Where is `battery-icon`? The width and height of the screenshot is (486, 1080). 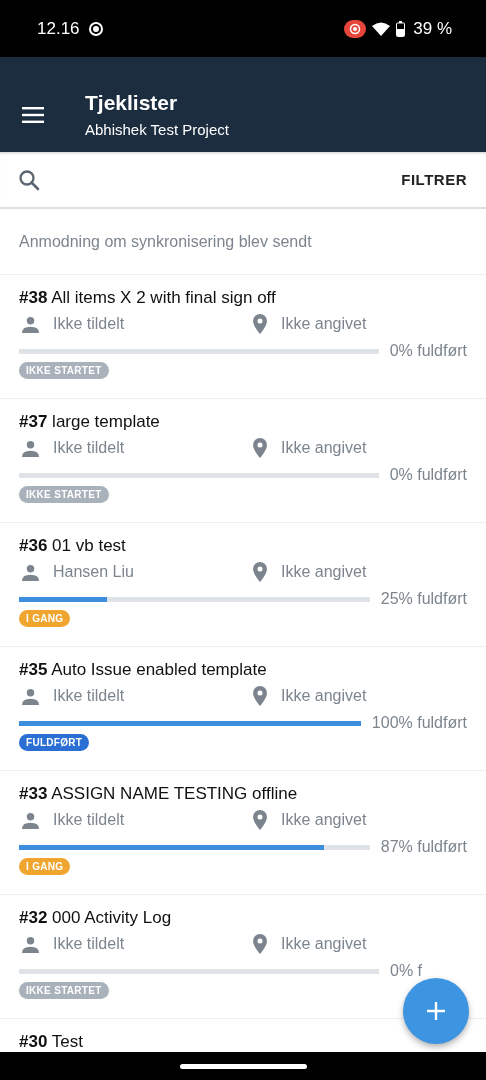
battery-icon is located at coordinates (401, 28).